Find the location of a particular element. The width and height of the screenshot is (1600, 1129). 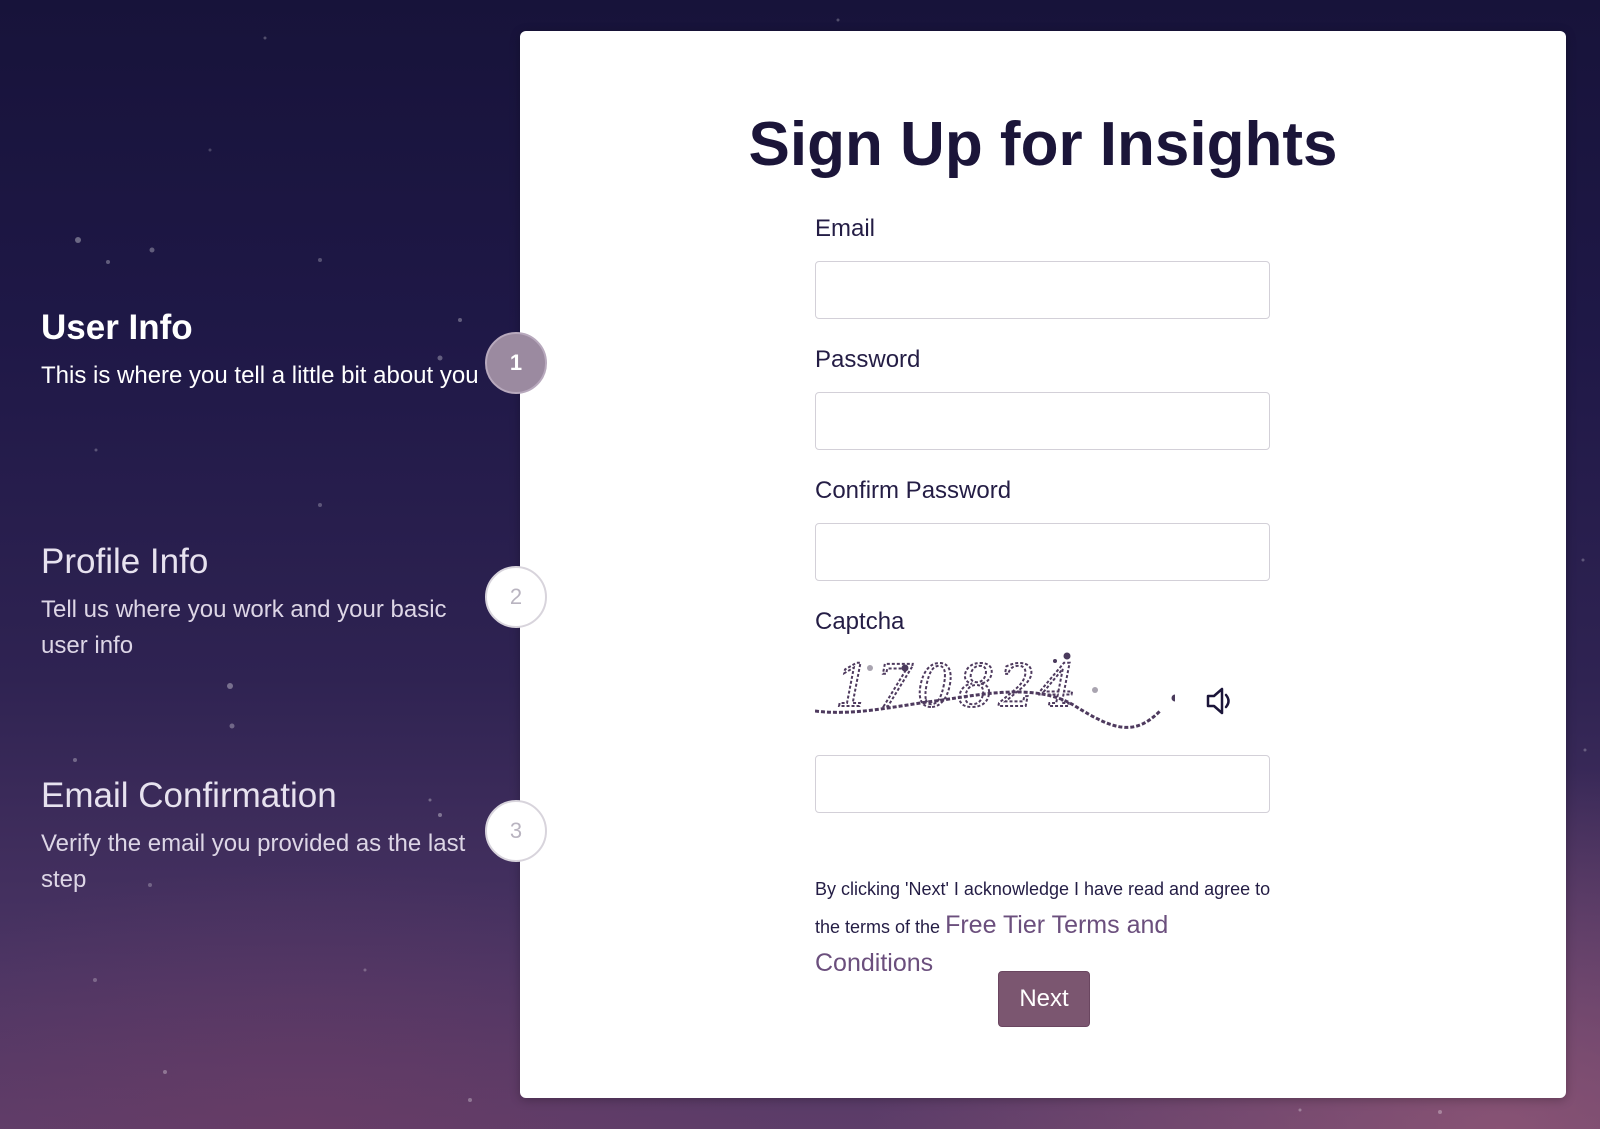

confirm-password-label: Confirm Password is located at coordinates (913, 490).